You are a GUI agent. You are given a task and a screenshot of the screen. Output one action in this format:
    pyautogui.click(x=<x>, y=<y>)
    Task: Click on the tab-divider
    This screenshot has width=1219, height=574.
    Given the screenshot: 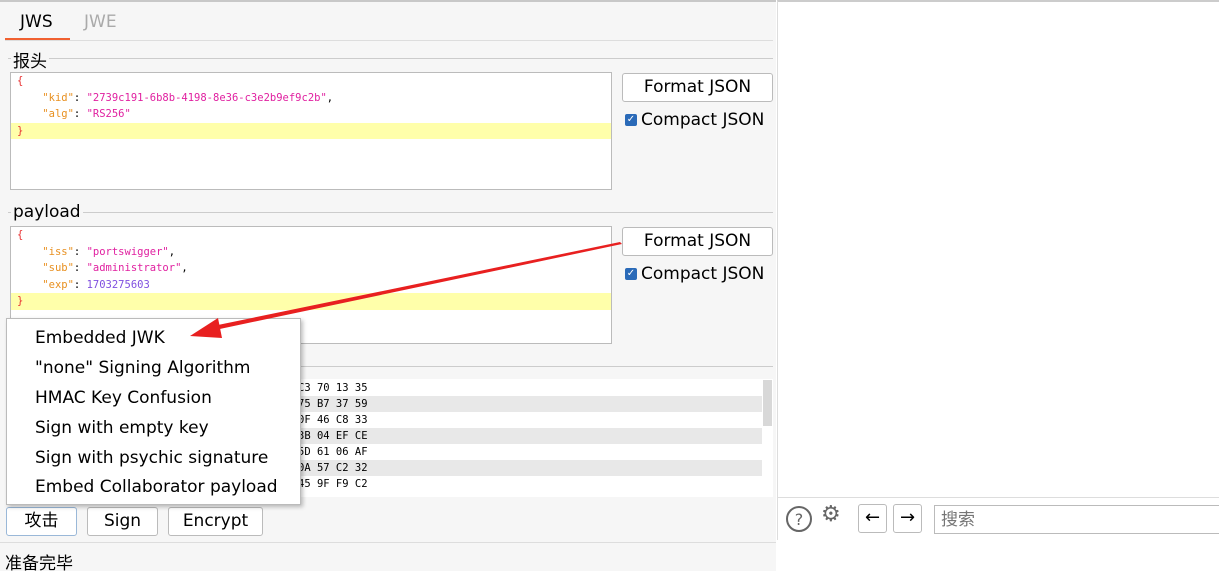 What is the action you would take?
    pyautogui.click(x=389, y=40)
    